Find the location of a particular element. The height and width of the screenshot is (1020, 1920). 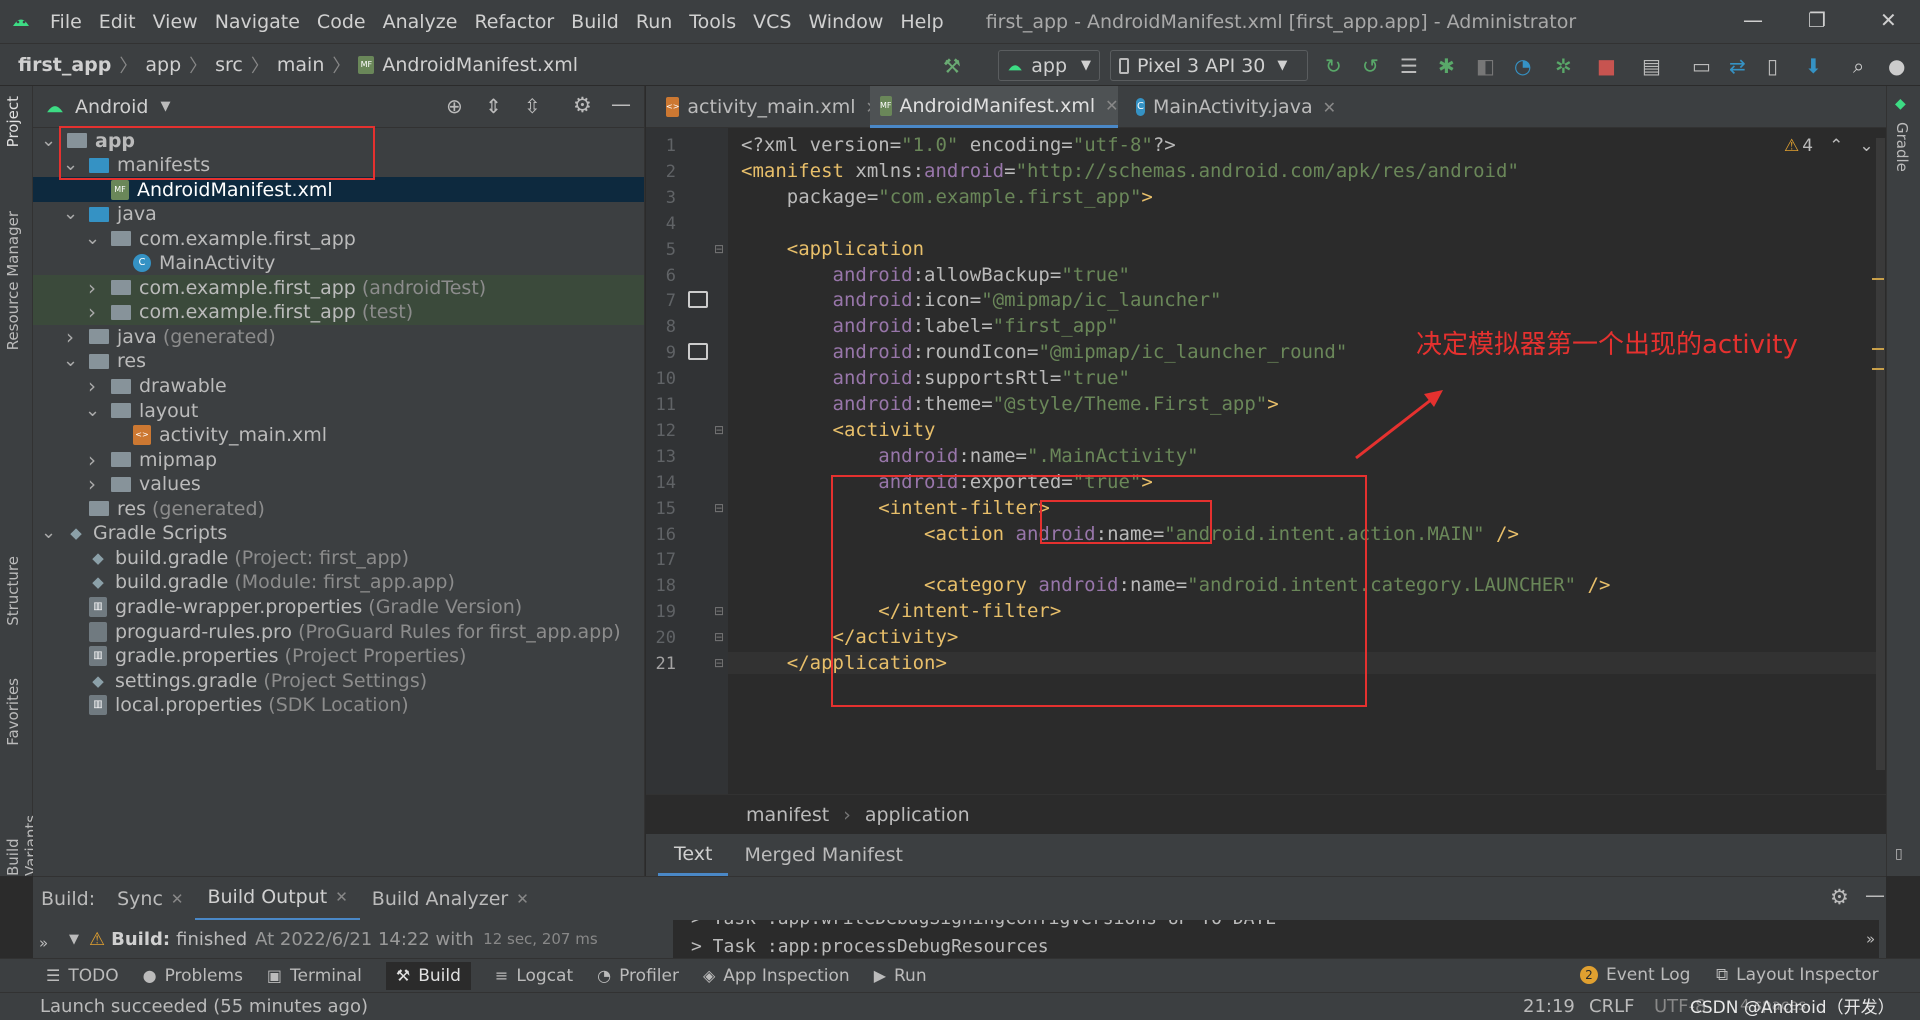

tree-item: › com.example.first_app (androidTest) is located at coordinates (338, 288).